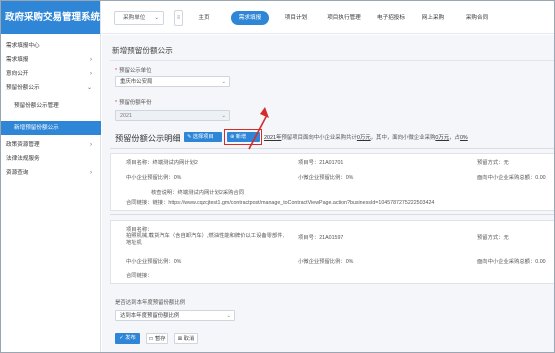  Describe the element at coordinates (203, 137) in the screenshot. I see `select-project-button: ✎ 选择项目` at that location.